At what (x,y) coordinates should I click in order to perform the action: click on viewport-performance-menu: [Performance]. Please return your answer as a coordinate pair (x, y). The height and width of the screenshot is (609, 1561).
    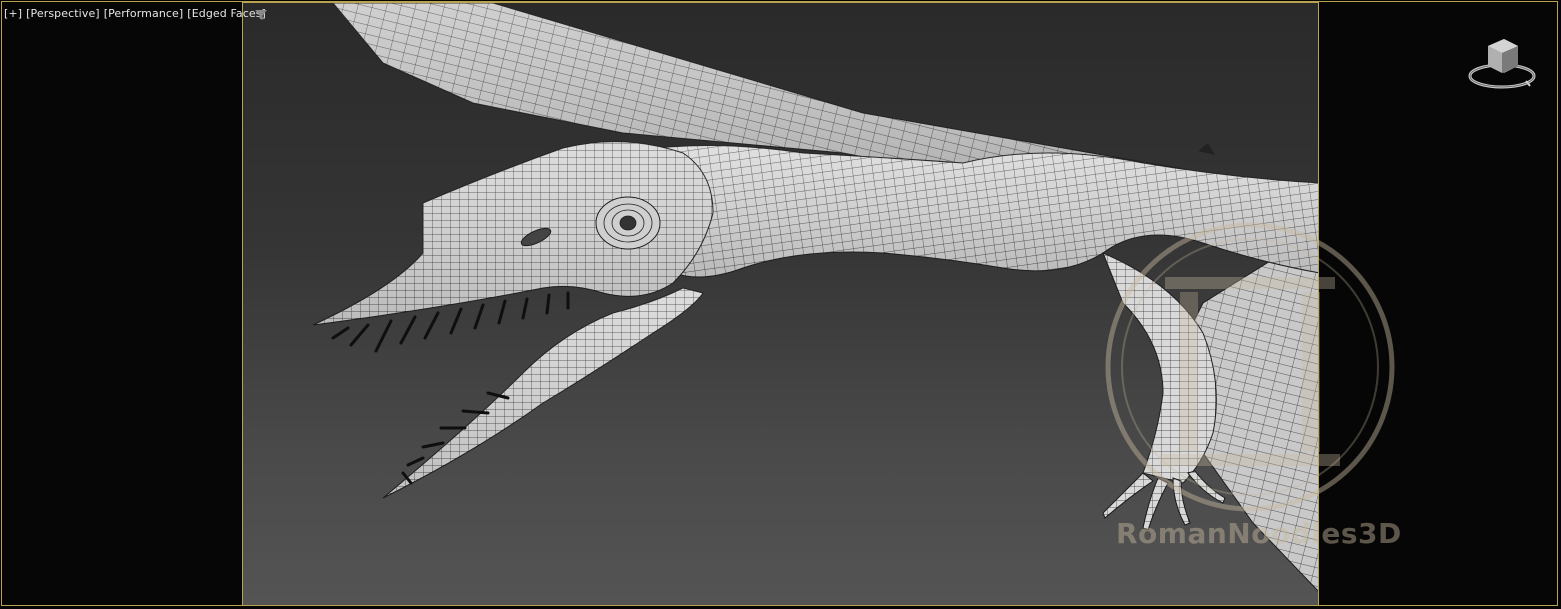
    Looking at the image, I should click on (144, 13).